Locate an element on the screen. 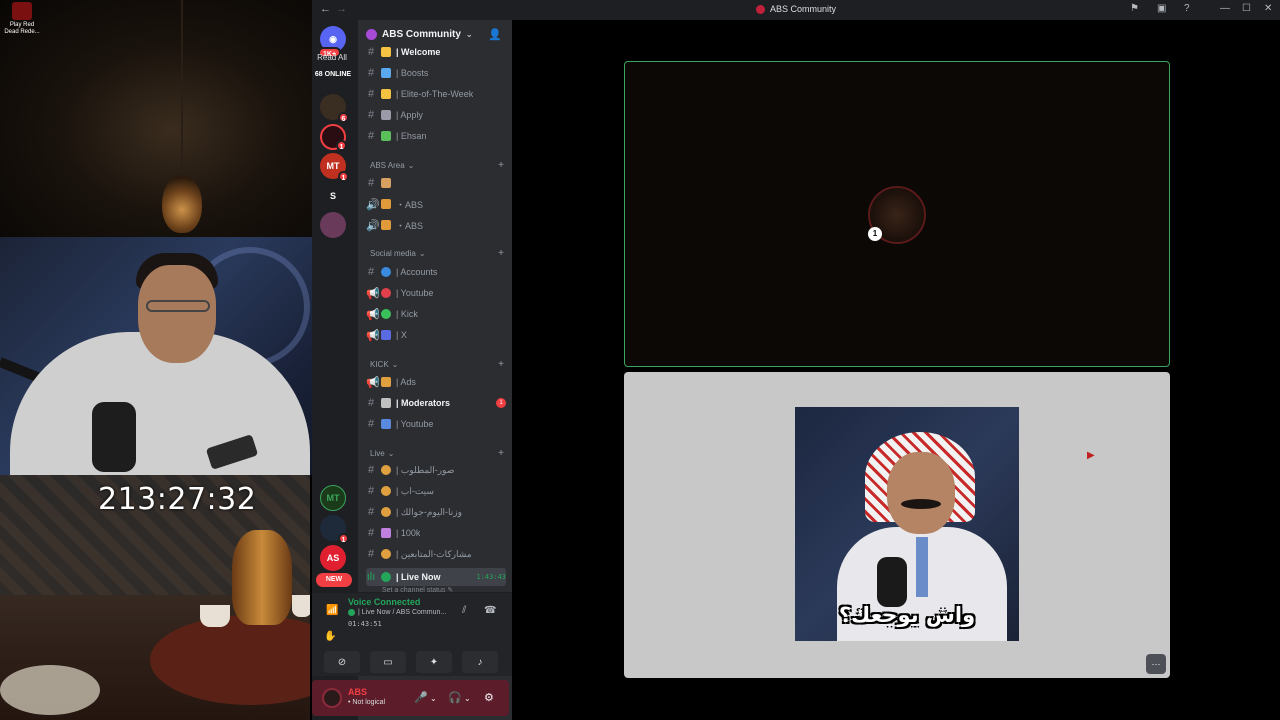 The height and width of the screenshot is (720, 1280). window-title: ABS Community is located at coordinates (796, 9).